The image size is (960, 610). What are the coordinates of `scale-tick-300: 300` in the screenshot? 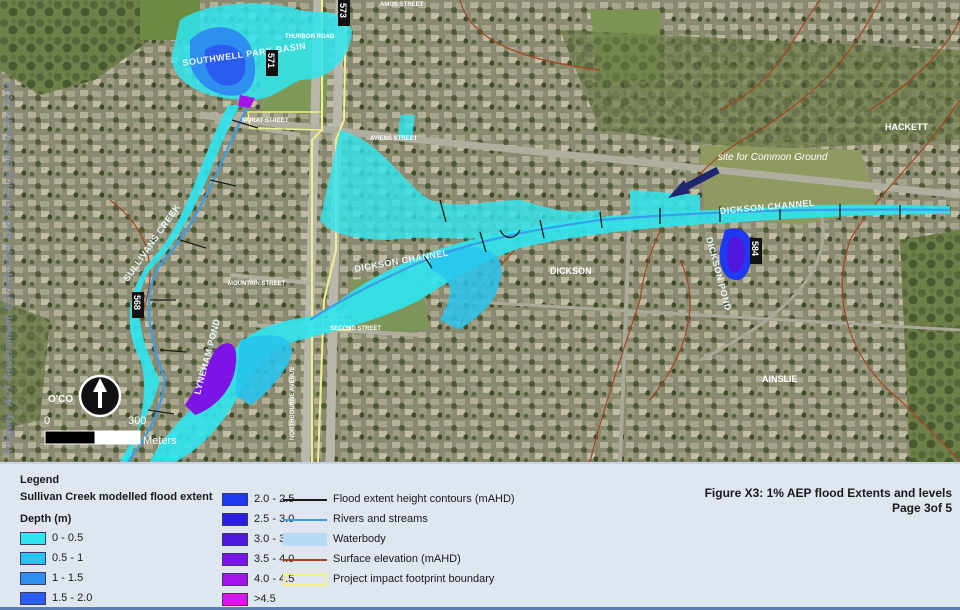 It's located at (137, 421).